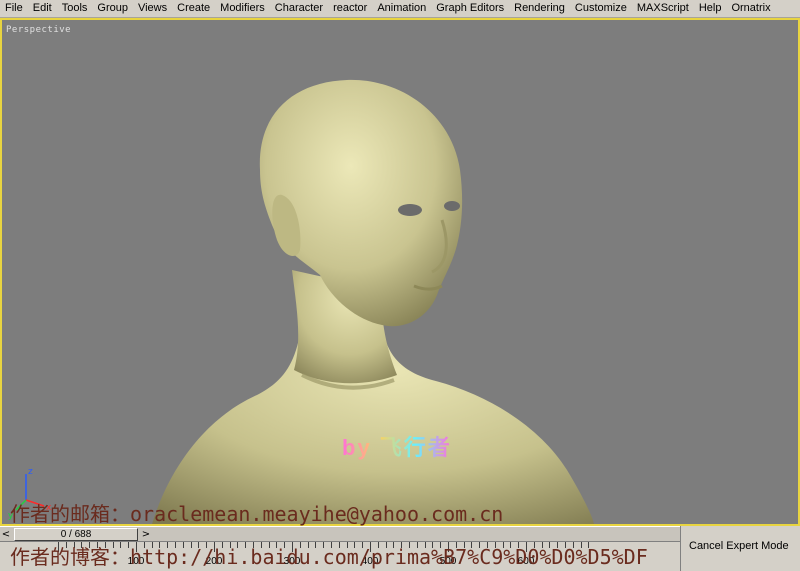  What do you see at coordinates (470, 8) in the screenshot?
I see `menu-item-graph-editors: Graph Editors` at bounding box center [470, 8].